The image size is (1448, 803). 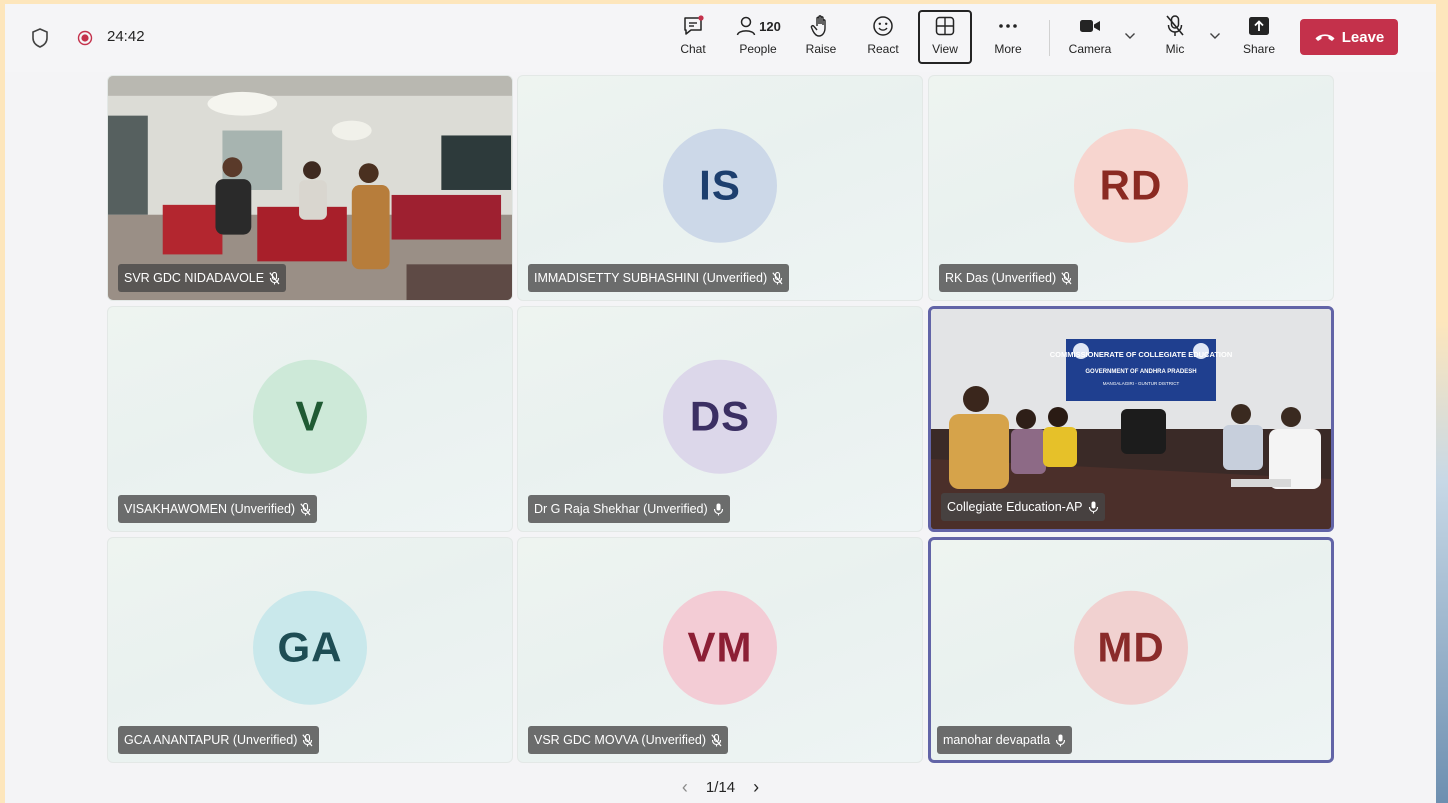 I want to click on camera-button: Camera, so click(x=1090, y=37).